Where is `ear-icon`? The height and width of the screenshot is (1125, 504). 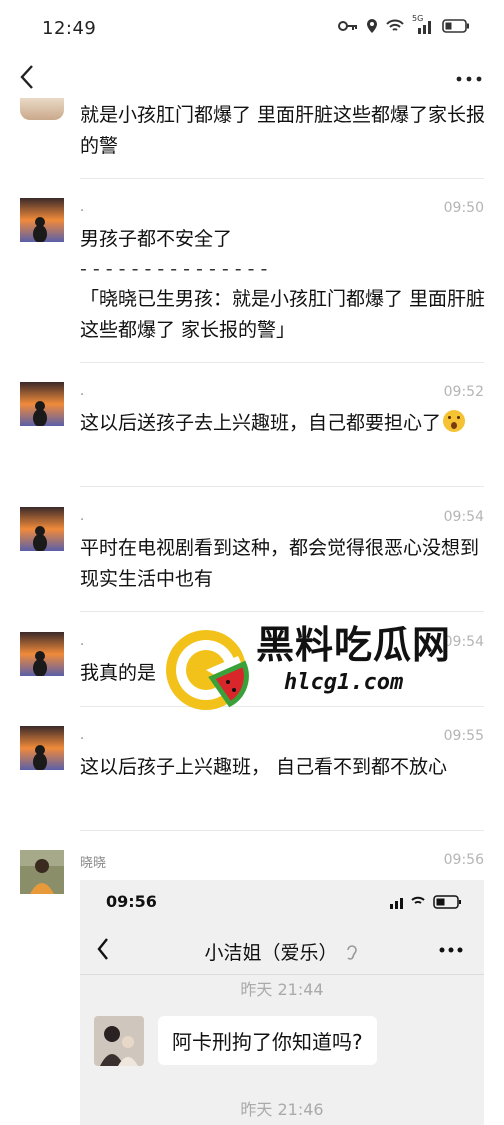
ear-icon is located at coordinates (351, 952).